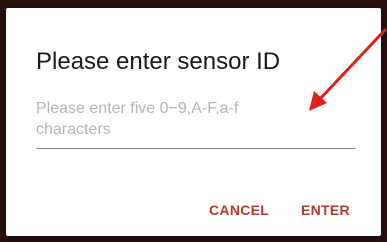  What do you see at coordinates (158, 61) in the screenshot?
I see `dialog-title: Please enter sensor ID` at bounding box center [158, 61].